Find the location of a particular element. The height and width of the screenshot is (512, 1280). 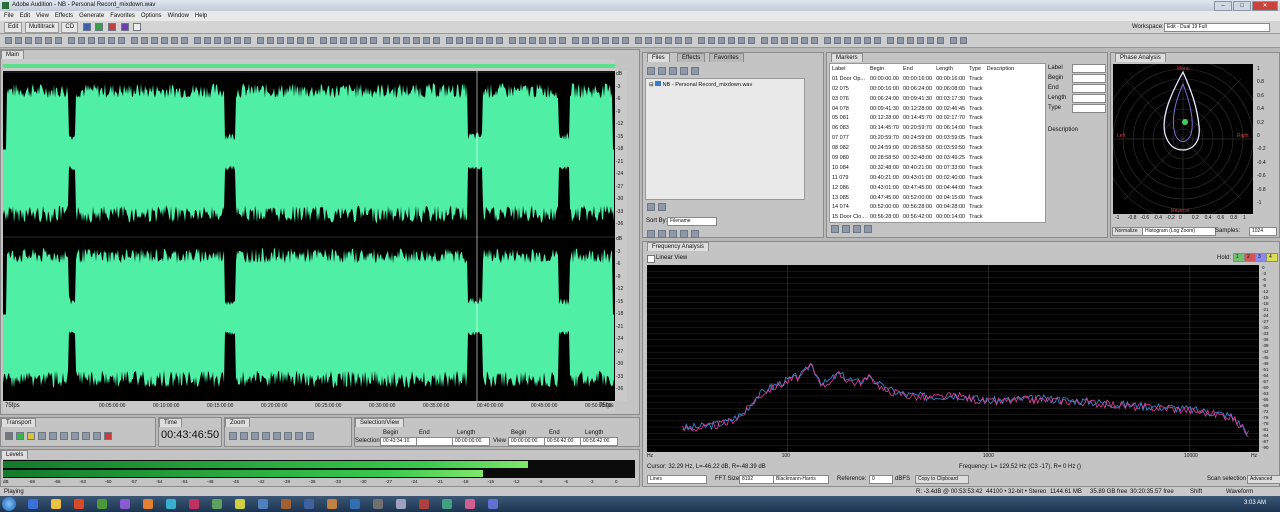

tool-24-icon is located at coordinates (247, 40).